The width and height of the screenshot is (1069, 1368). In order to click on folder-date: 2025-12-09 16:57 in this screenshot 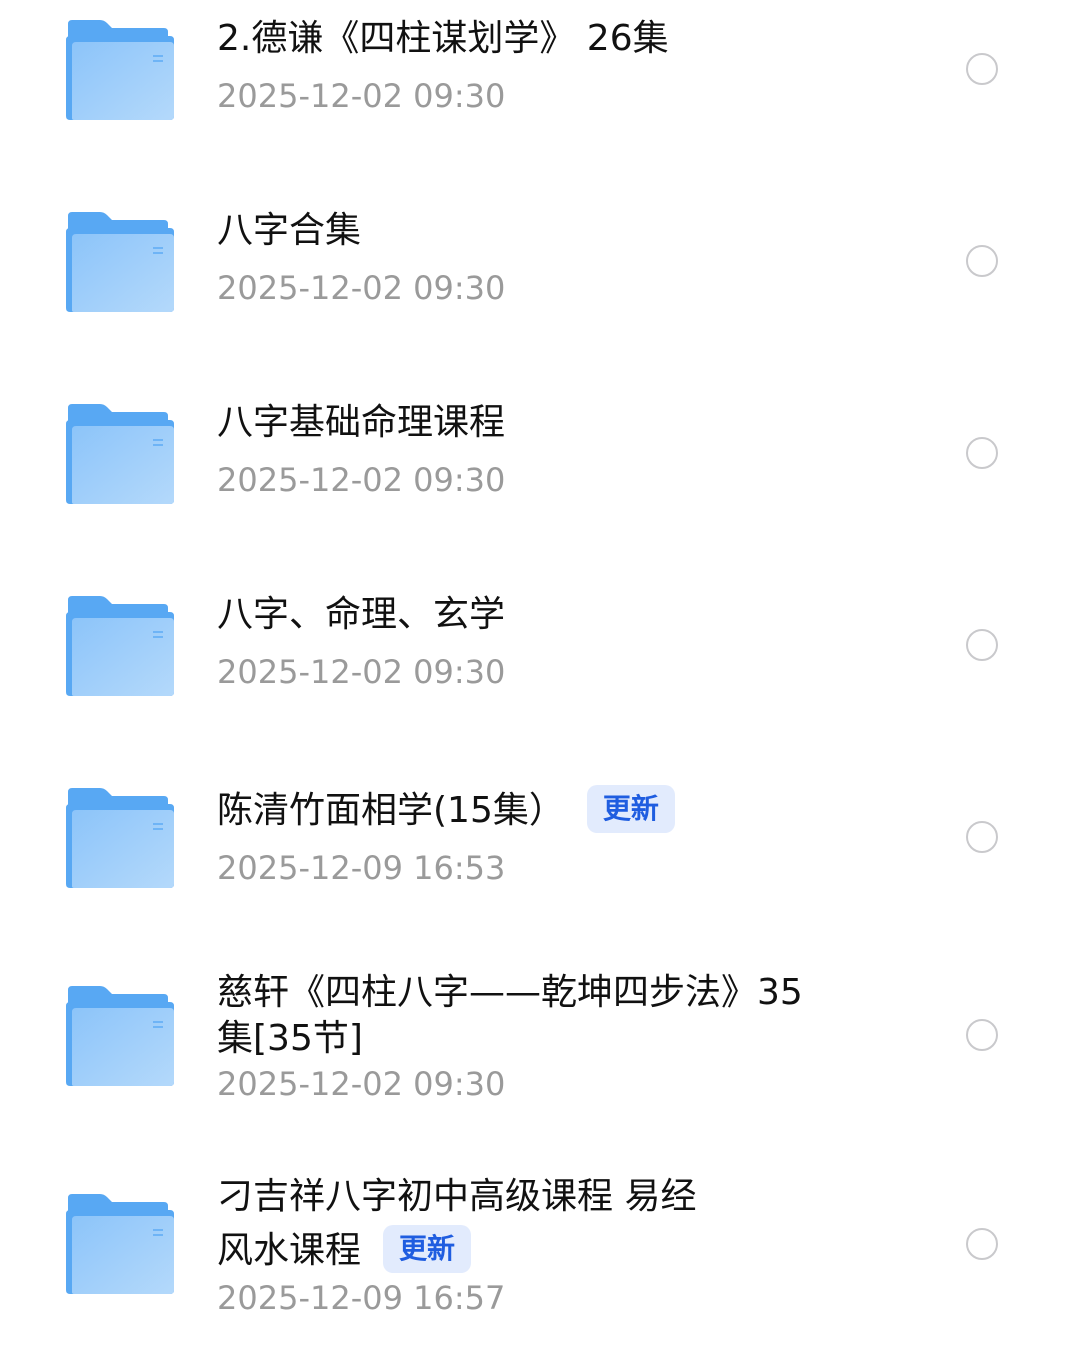, I will do `click(361, 1298)`.